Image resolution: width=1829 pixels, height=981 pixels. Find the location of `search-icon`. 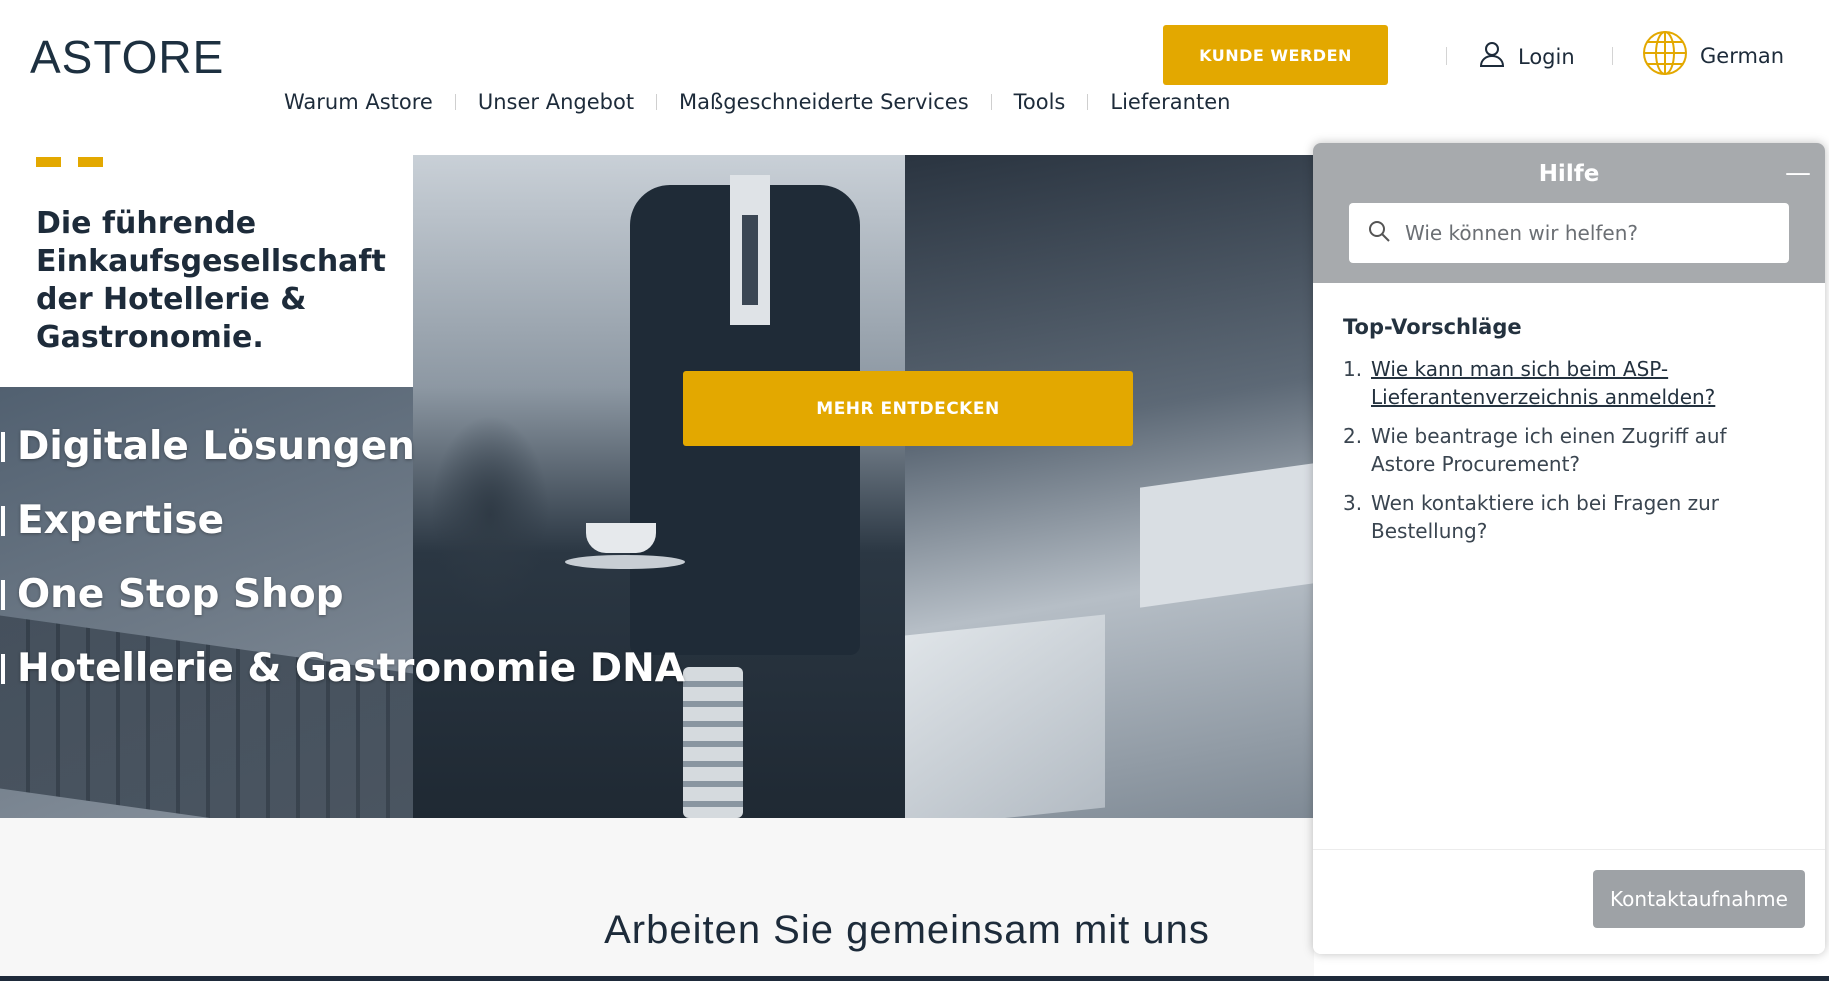

search-icon is located at coordinates (1379, 233).